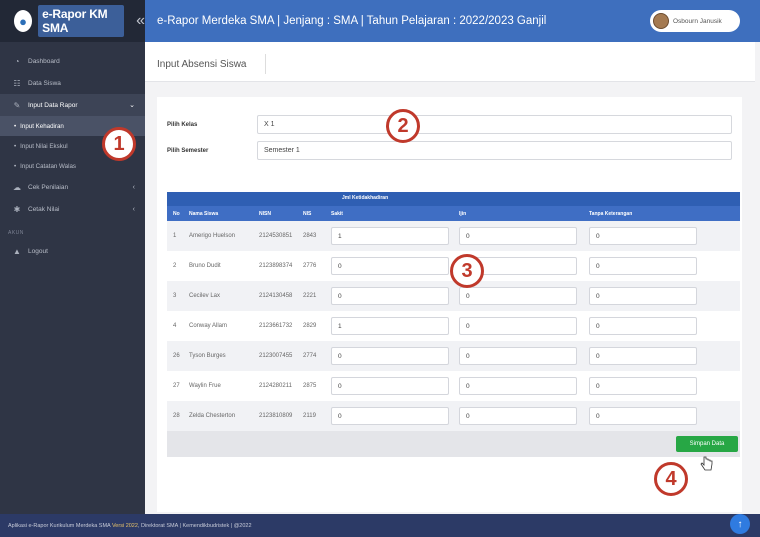 The image size is (760, 537). Describe the element at coordinates (494, 124) in the screenshot. I see `kelas-select: X 1` at that location.